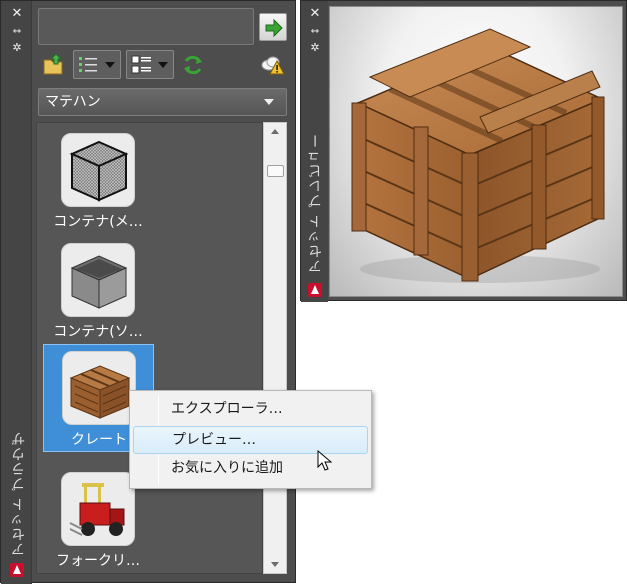 This screenshot has height=584, width=627. What do you see at coordinates (88, 64) in the screenshot?
I see `list-view-icon` at bounding box center [88, 64].